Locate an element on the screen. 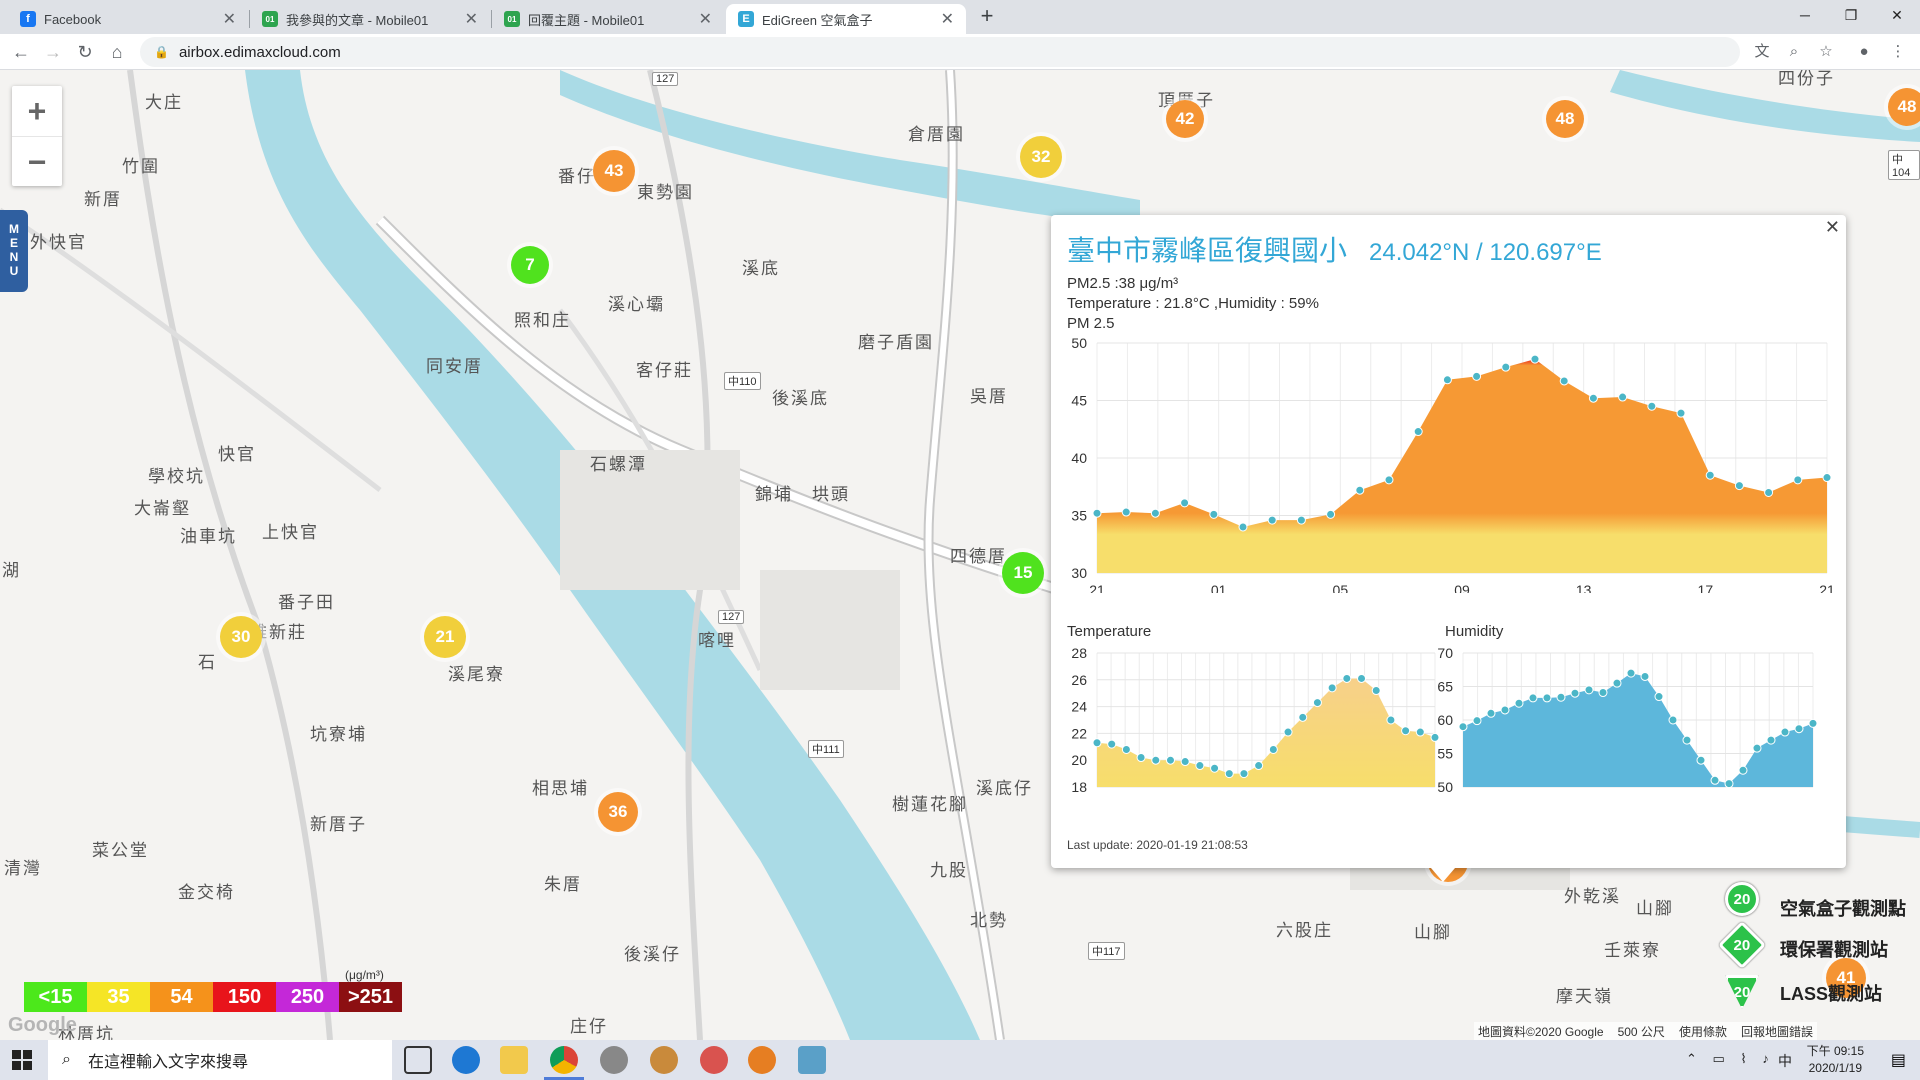 The image size is (1920, 1080). pm25-marker: 32 is located at coordinates (1041, 157).